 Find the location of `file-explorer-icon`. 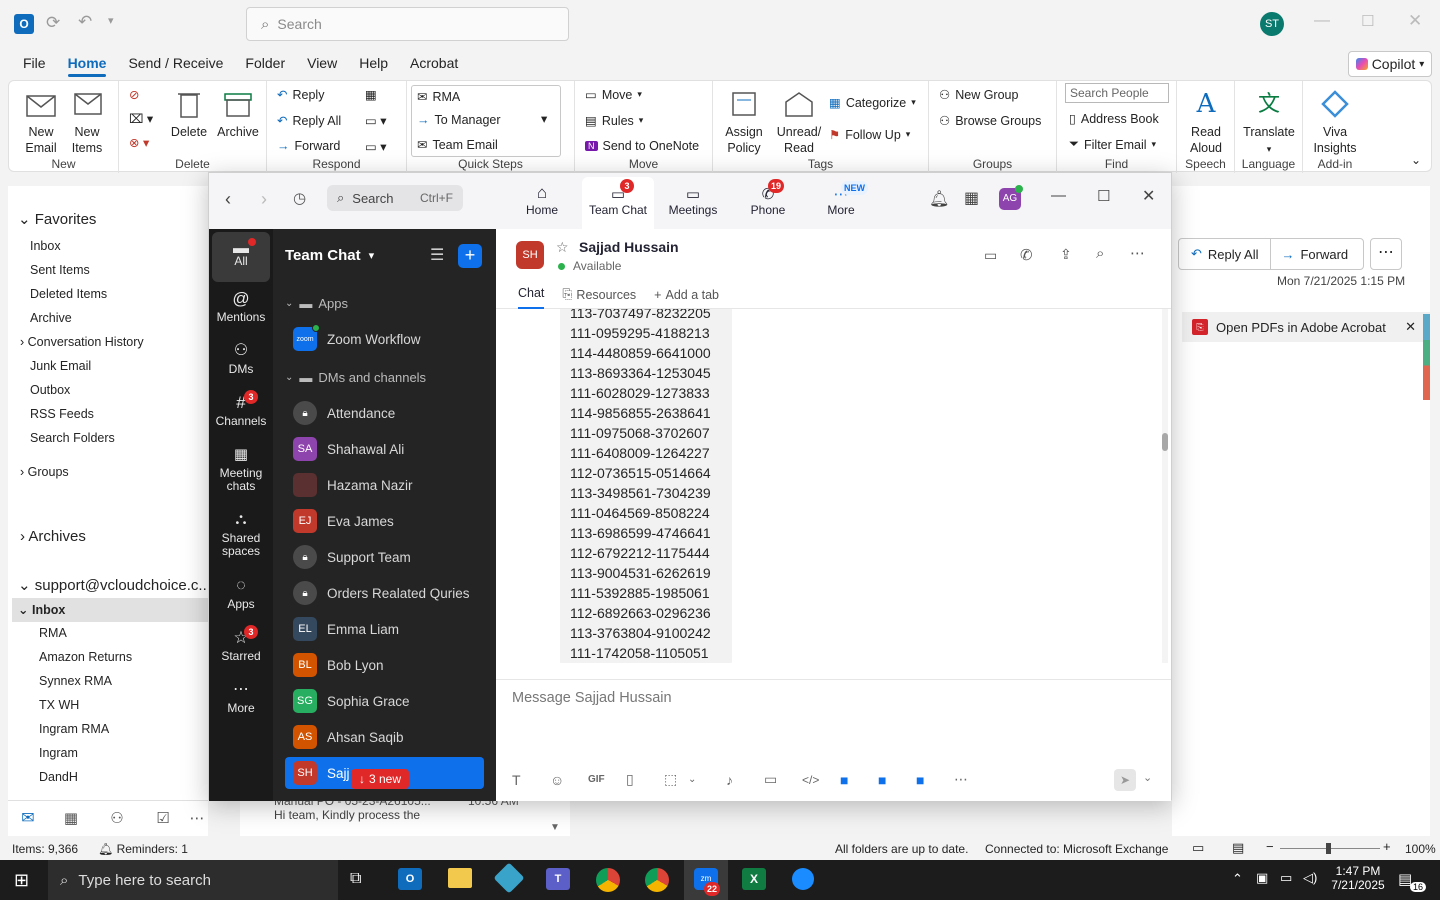

file-explorer-icon is located at coordinates (460, 878).